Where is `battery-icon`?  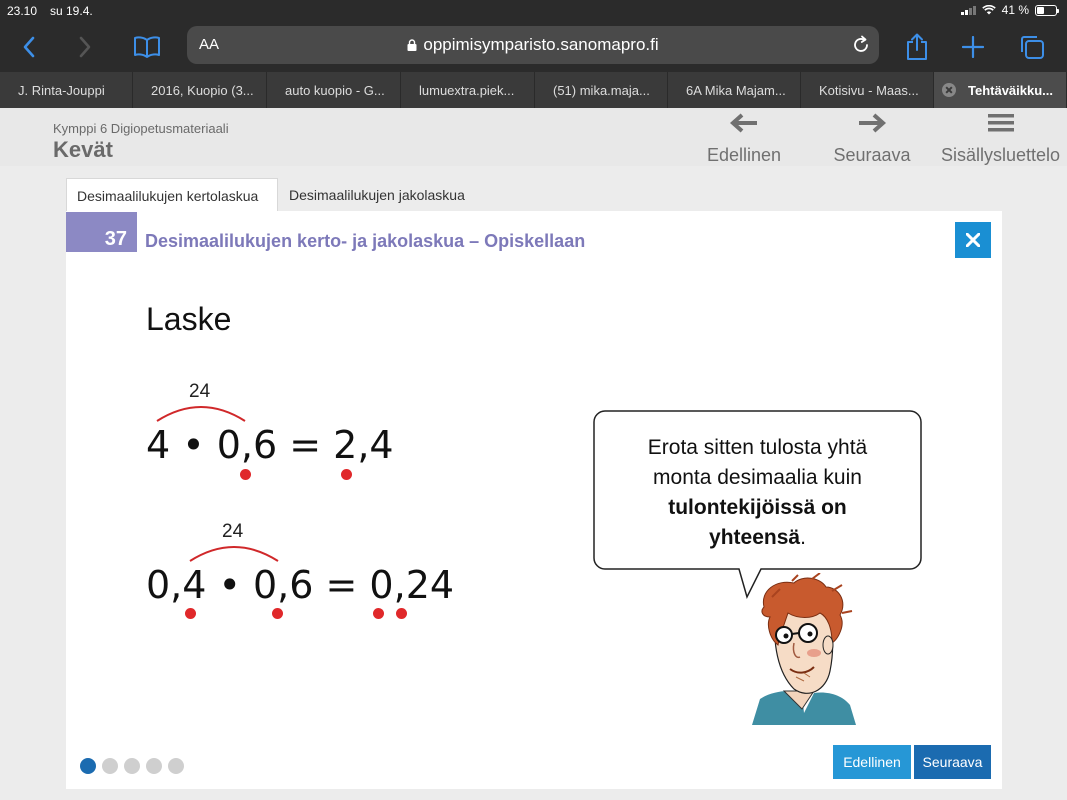 battery-icon is located at coordinates (1047, 10).